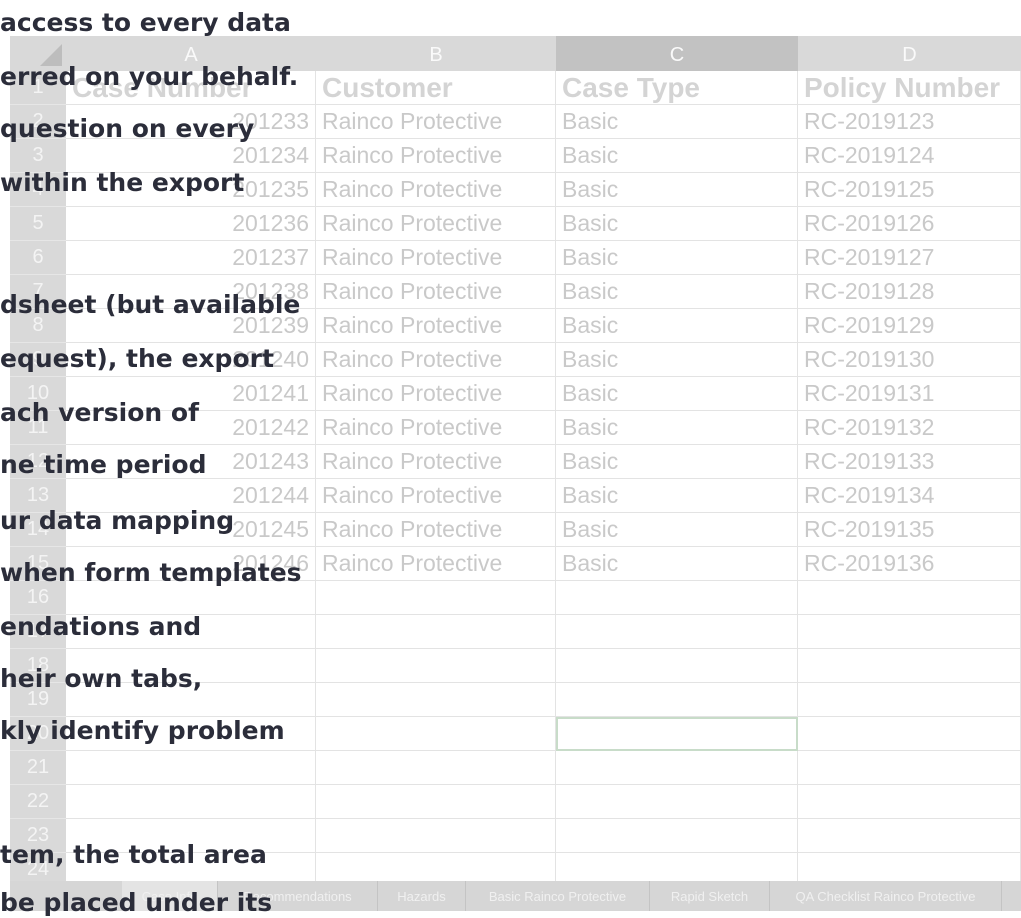 The height and width of the screenshot is (918, 1021). Describe the element at coordinates (170, 896) in the screenshot. I see `sheet-tab: Case Info` at that location.